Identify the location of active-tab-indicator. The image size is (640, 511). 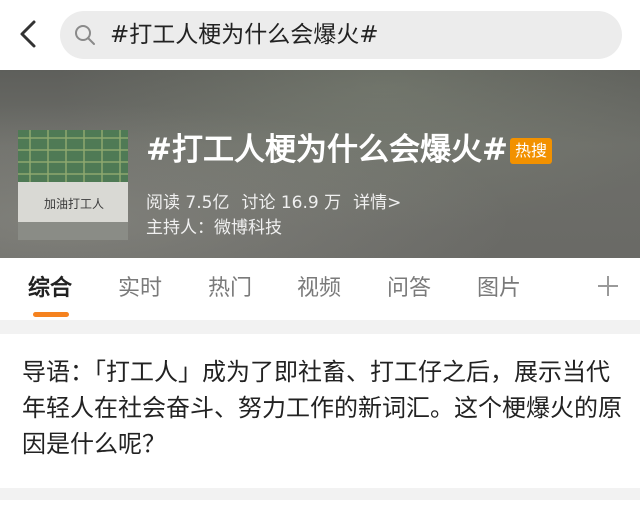
(51, 314).